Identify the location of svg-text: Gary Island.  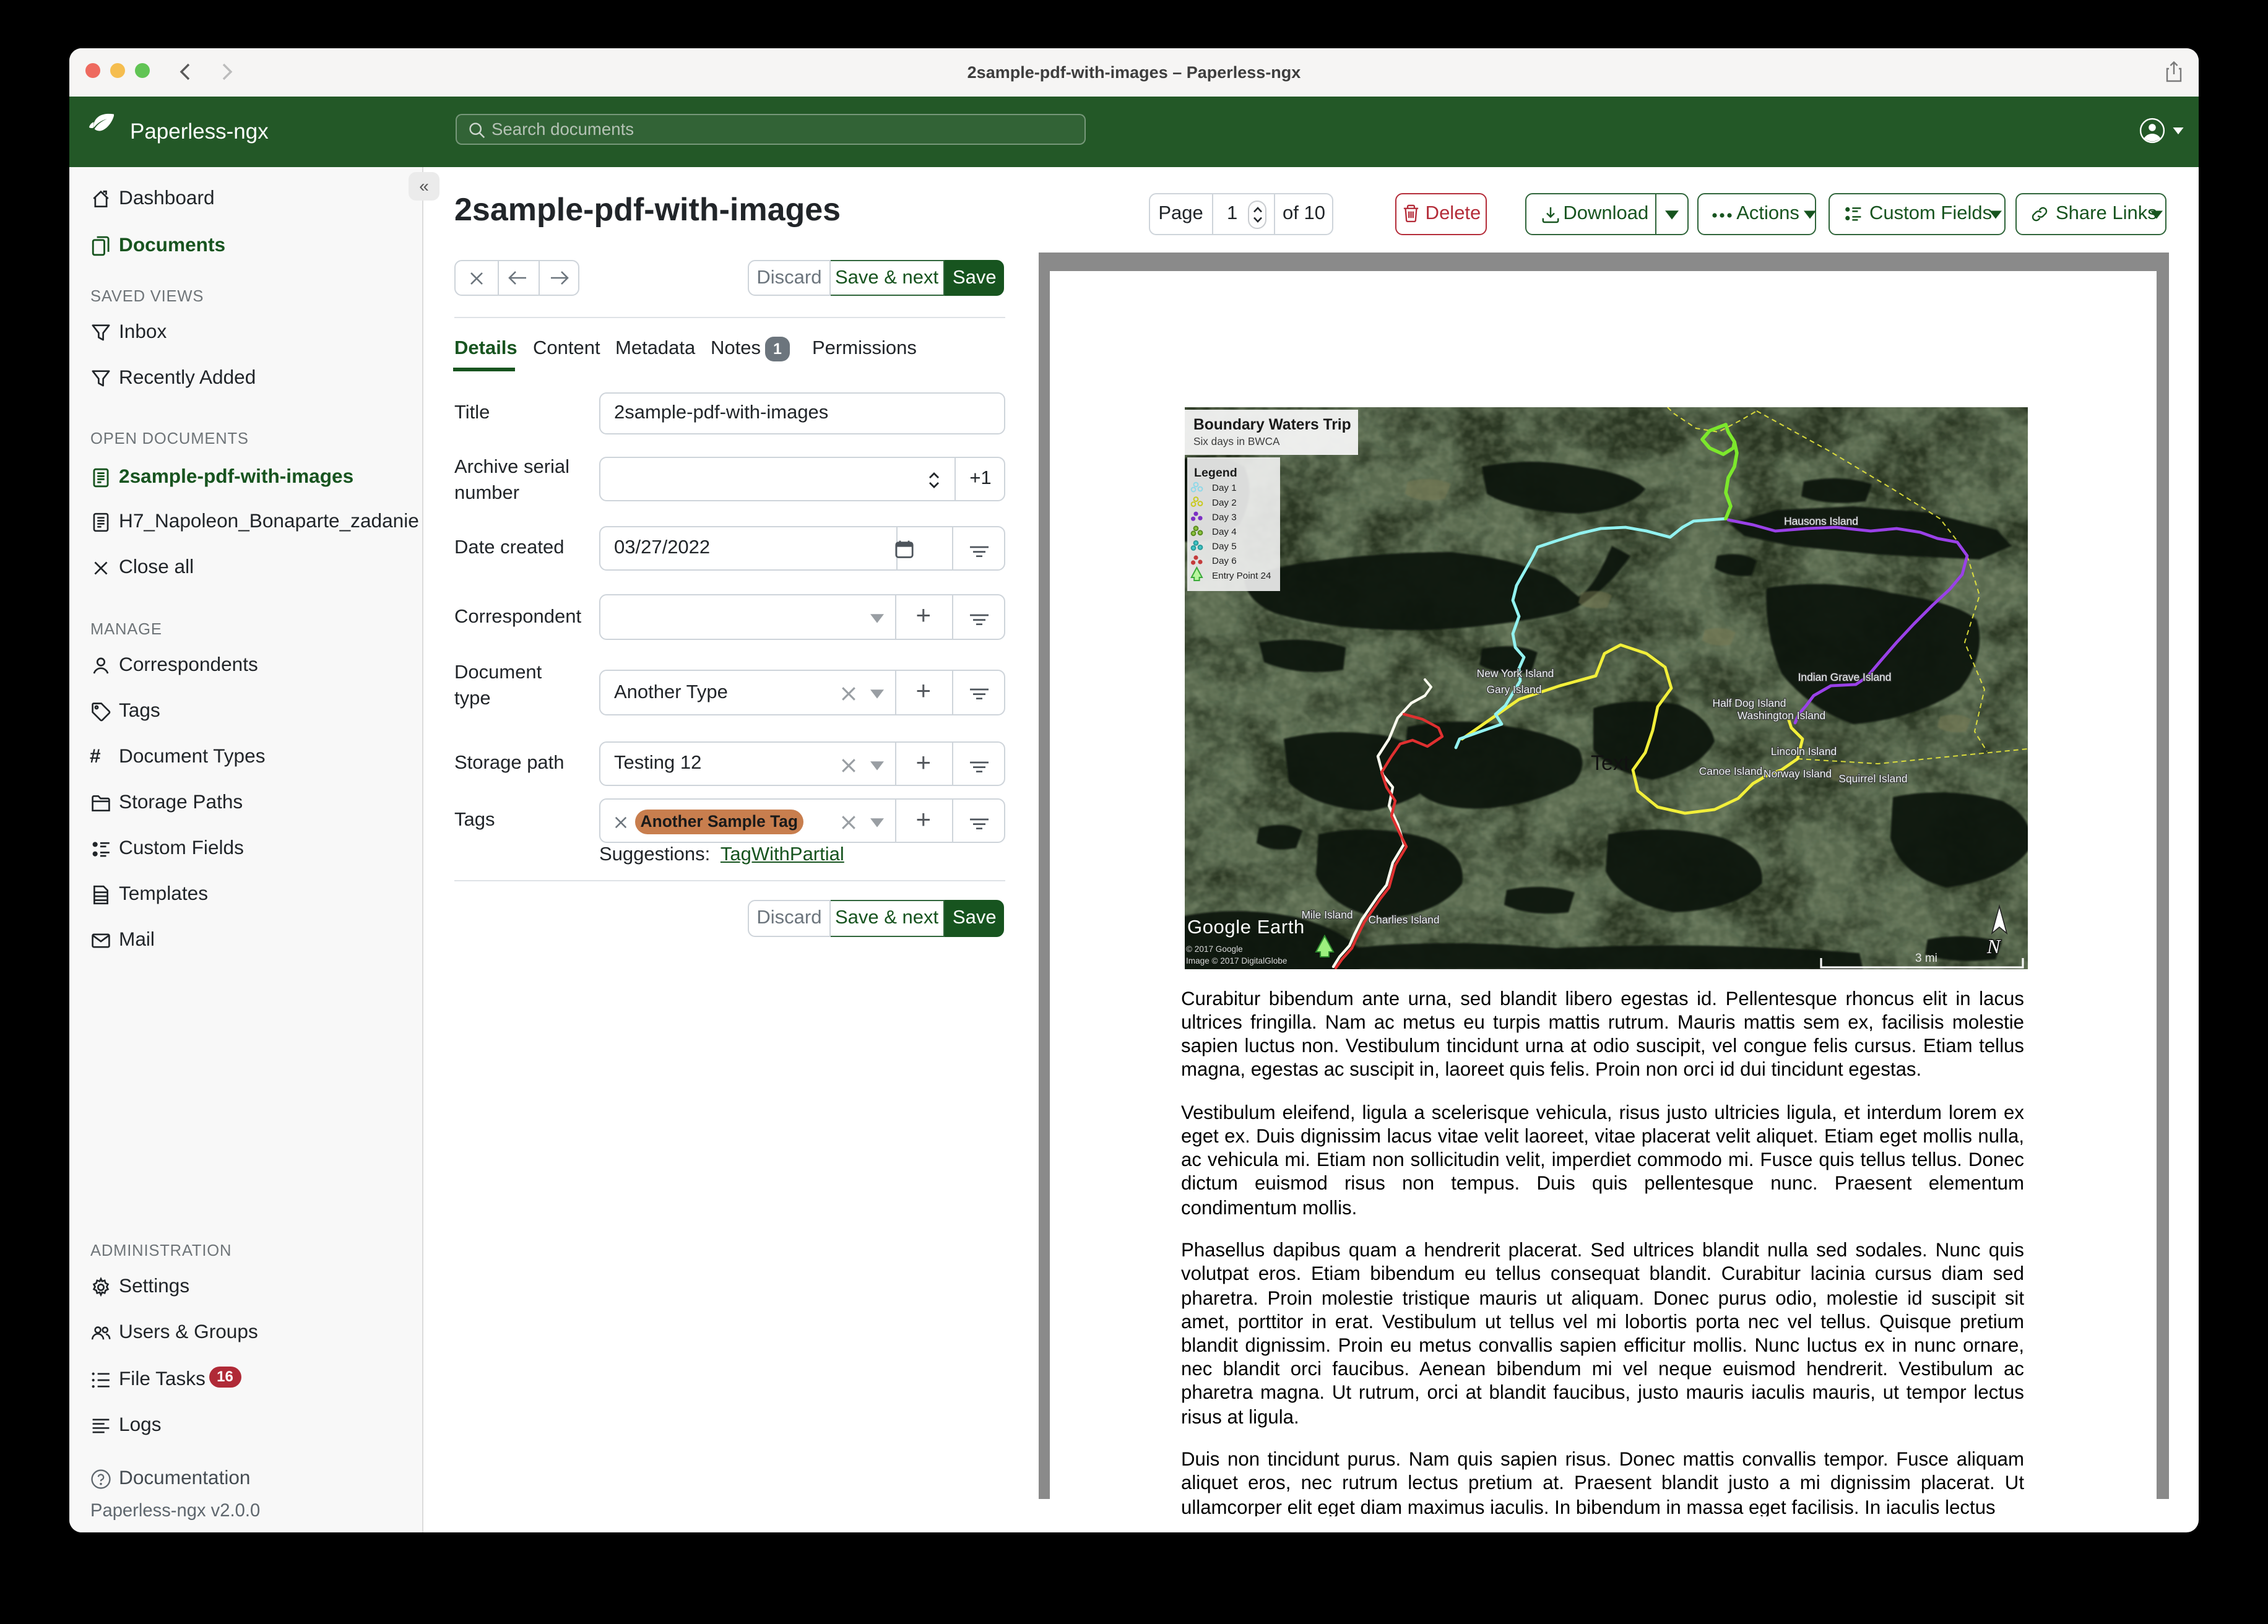
(1513, 689).